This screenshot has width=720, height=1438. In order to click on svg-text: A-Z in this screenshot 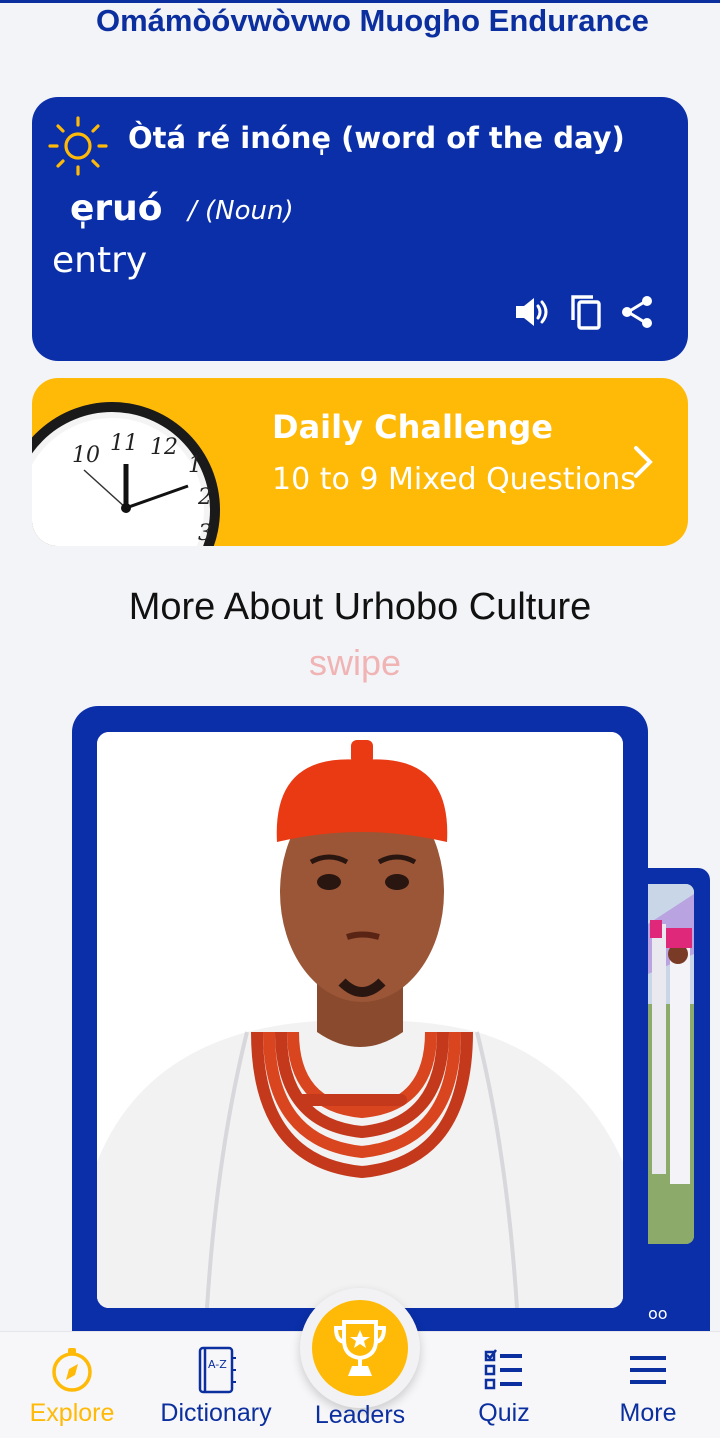, I will do `click(217, 1364)`.